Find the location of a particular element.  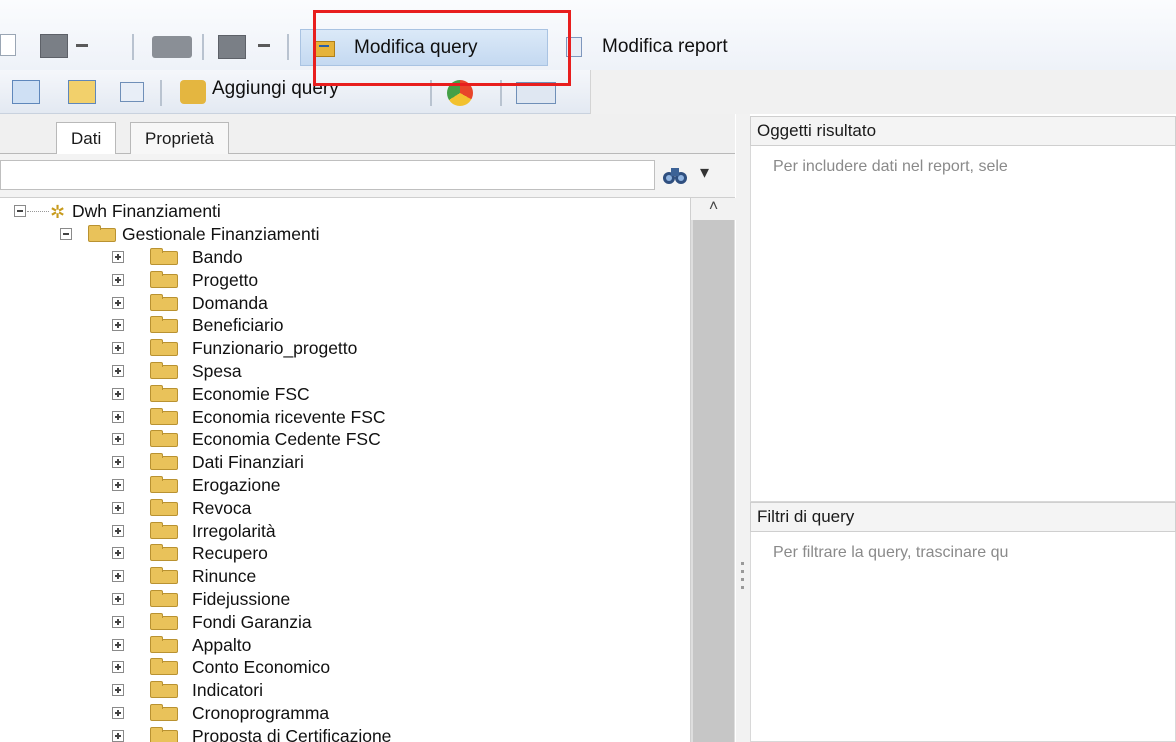

result-objects-hint: Per includere dati nel report, sele is located at coordinates (890, 166).